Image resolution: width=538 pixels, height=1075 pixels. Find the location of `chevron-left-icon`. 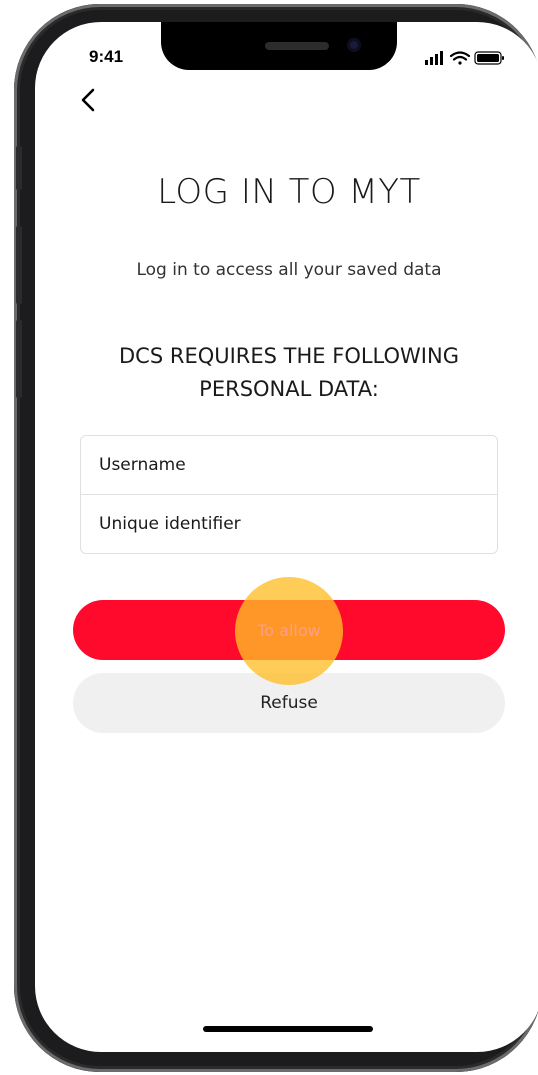

chevron-left-icon is located at coordinates (89, 100).